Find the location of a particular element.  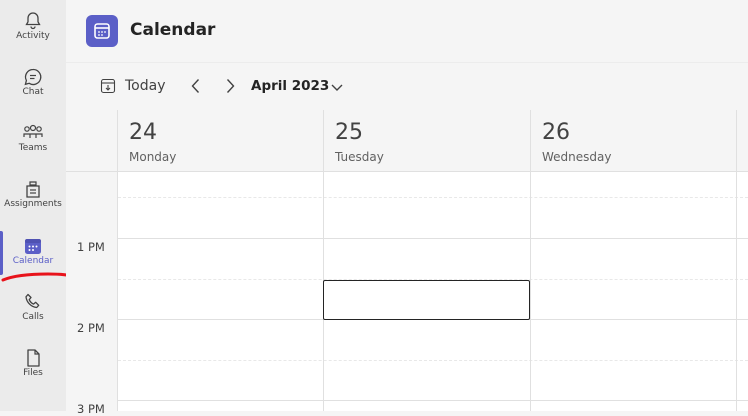

day-divider is located at coordinates (736, 291).